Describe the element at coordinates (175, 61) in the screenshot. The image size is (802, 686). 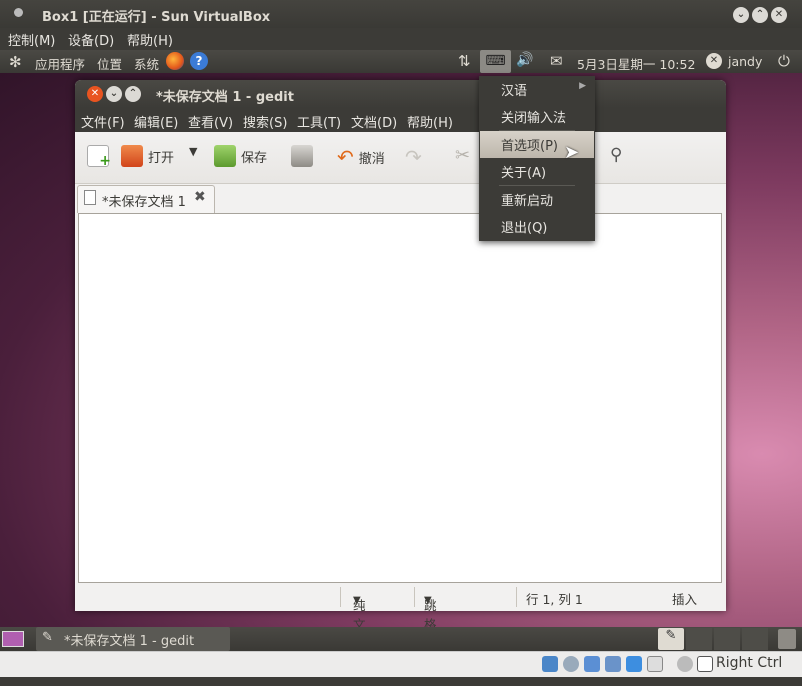
I see `firefox-icon` at that location.